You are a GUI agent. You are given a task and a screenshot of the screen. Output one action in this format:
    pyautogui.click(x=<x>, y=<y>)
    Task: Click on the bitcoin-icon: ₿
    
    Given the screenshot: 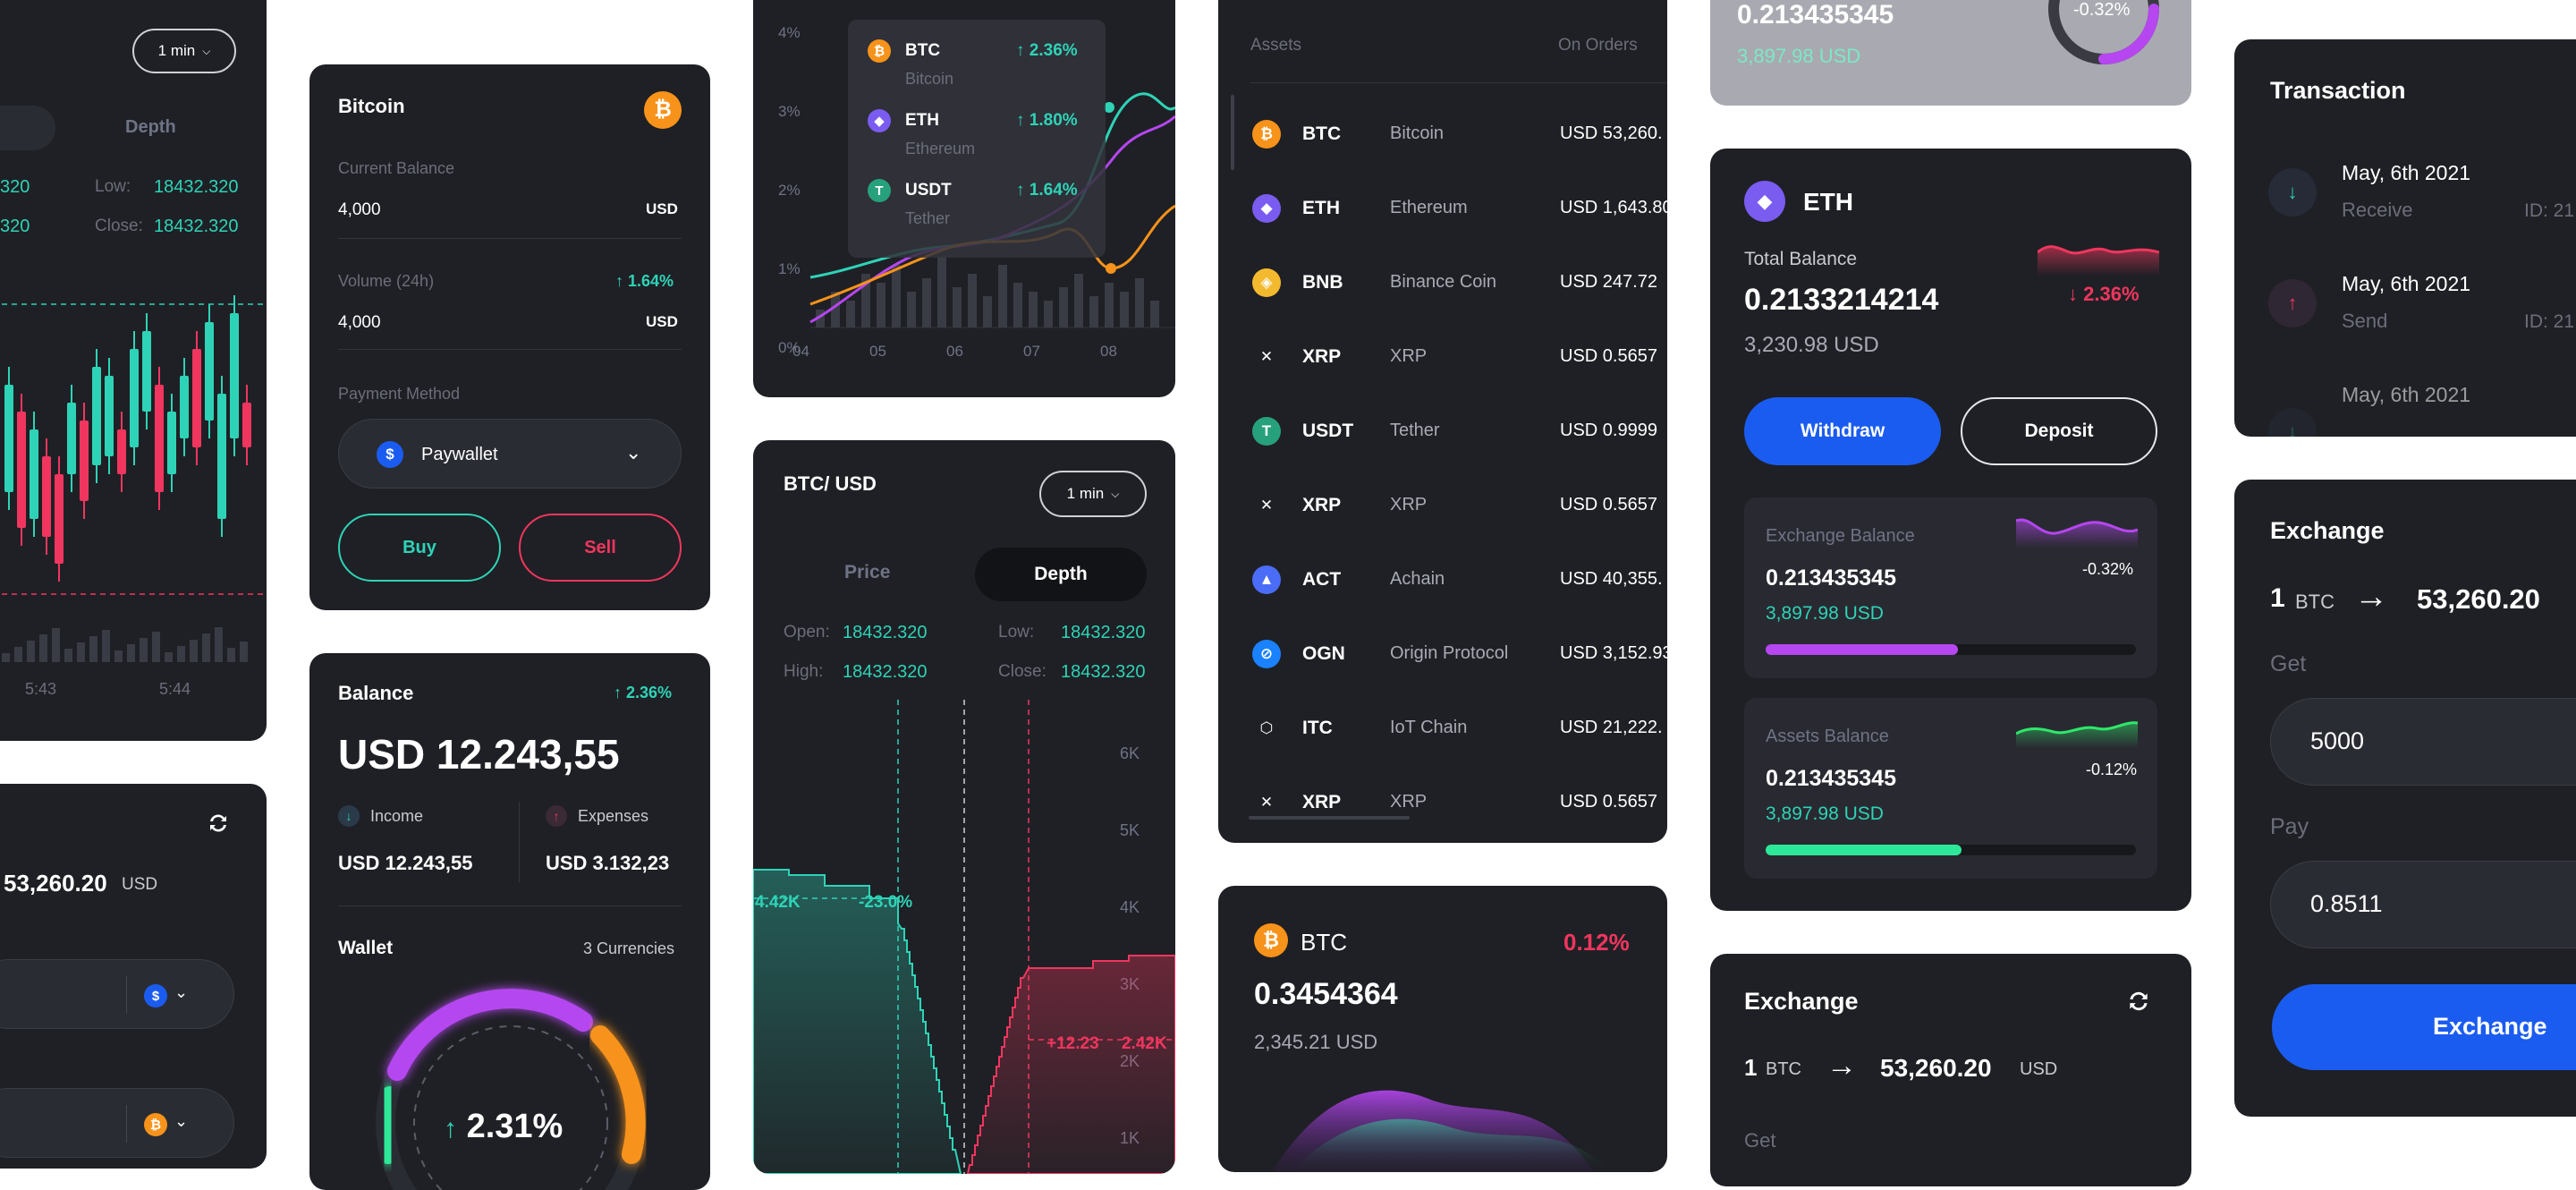 What is the action you would take?
    pyautogui.click(x=1266, y=134)
    